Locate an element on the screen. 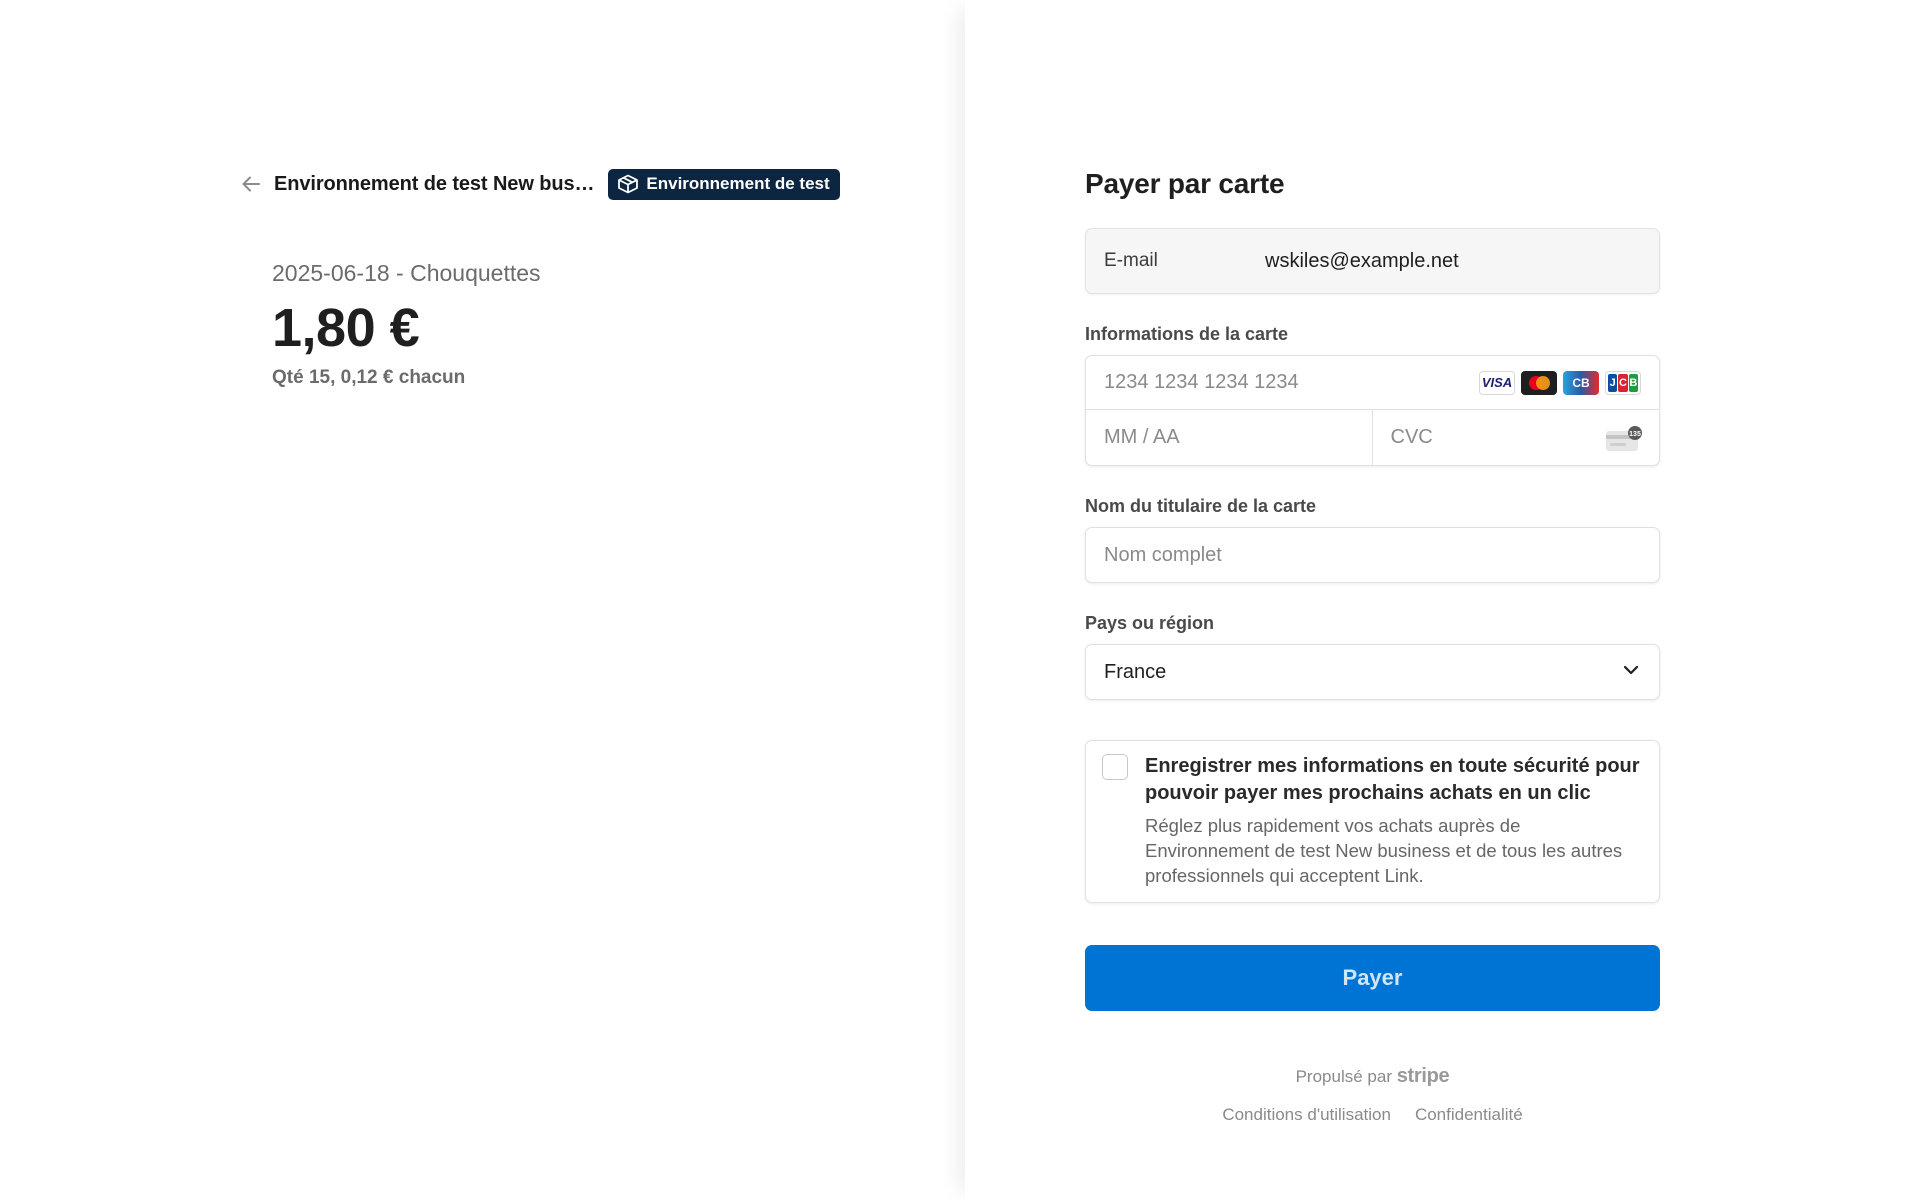  chevron-down-icon is located at coordinates (1631, 672).